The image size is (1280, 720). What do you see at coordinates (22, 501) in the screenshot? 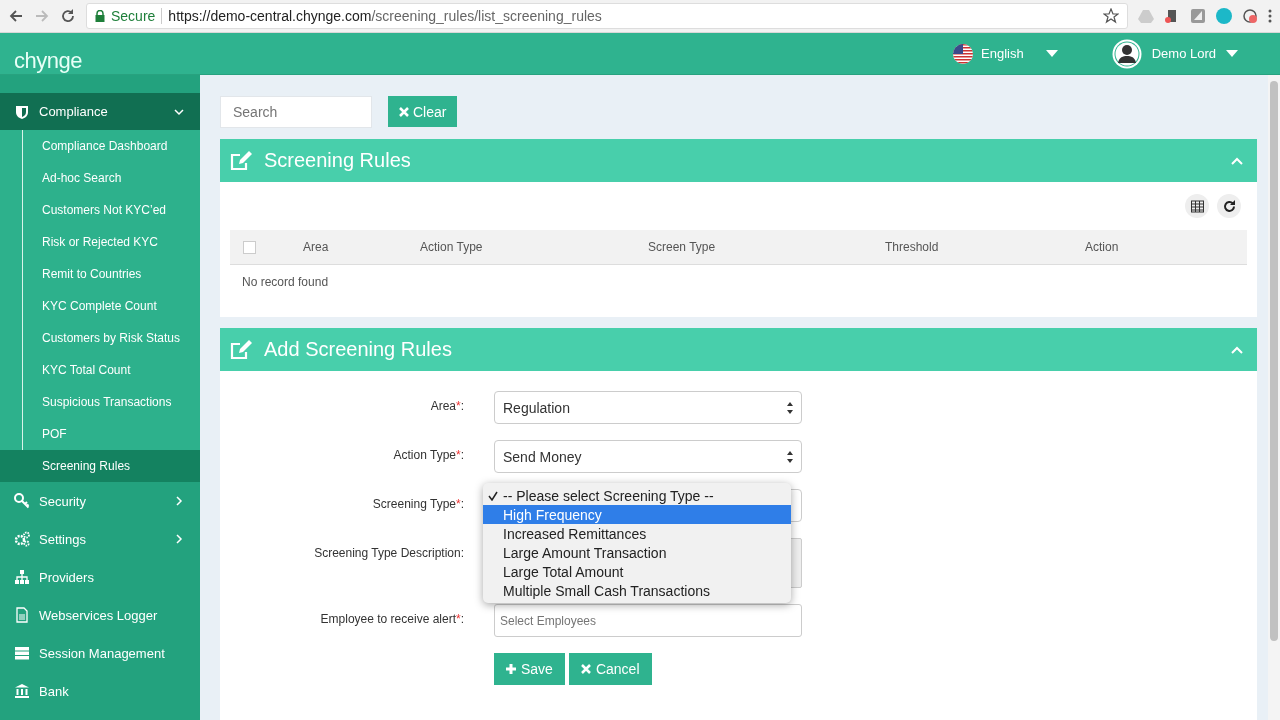
I see `key-icon` at bounding box center [22, 501].